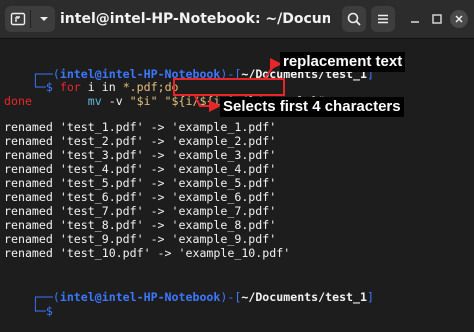  What do you see at coordinates (312, 107) in the screenshot?
I see `annotation-selects-first-4: Selects first 4 characters` at bounding box center [312, 107].